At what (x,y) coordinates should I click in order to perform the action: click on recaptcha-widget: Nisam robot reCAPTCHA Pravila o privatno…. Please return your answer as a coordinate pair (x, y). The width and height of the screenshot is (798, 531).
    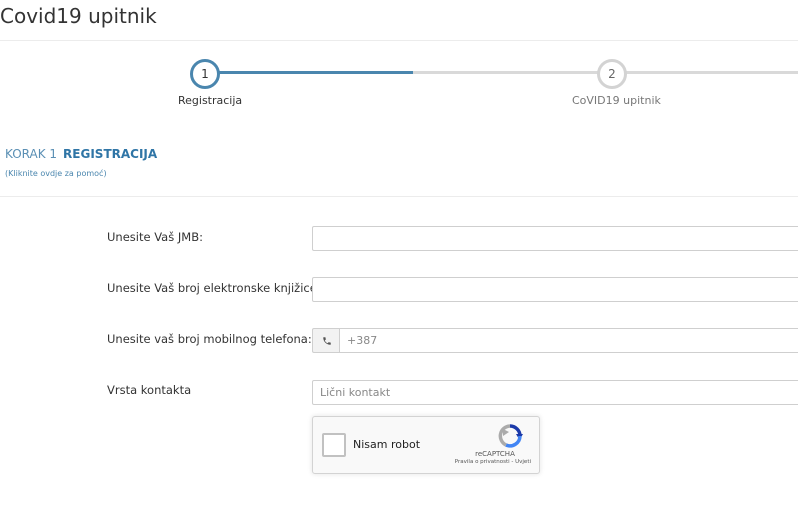
    Looking at the image, I should click on (426, 445).